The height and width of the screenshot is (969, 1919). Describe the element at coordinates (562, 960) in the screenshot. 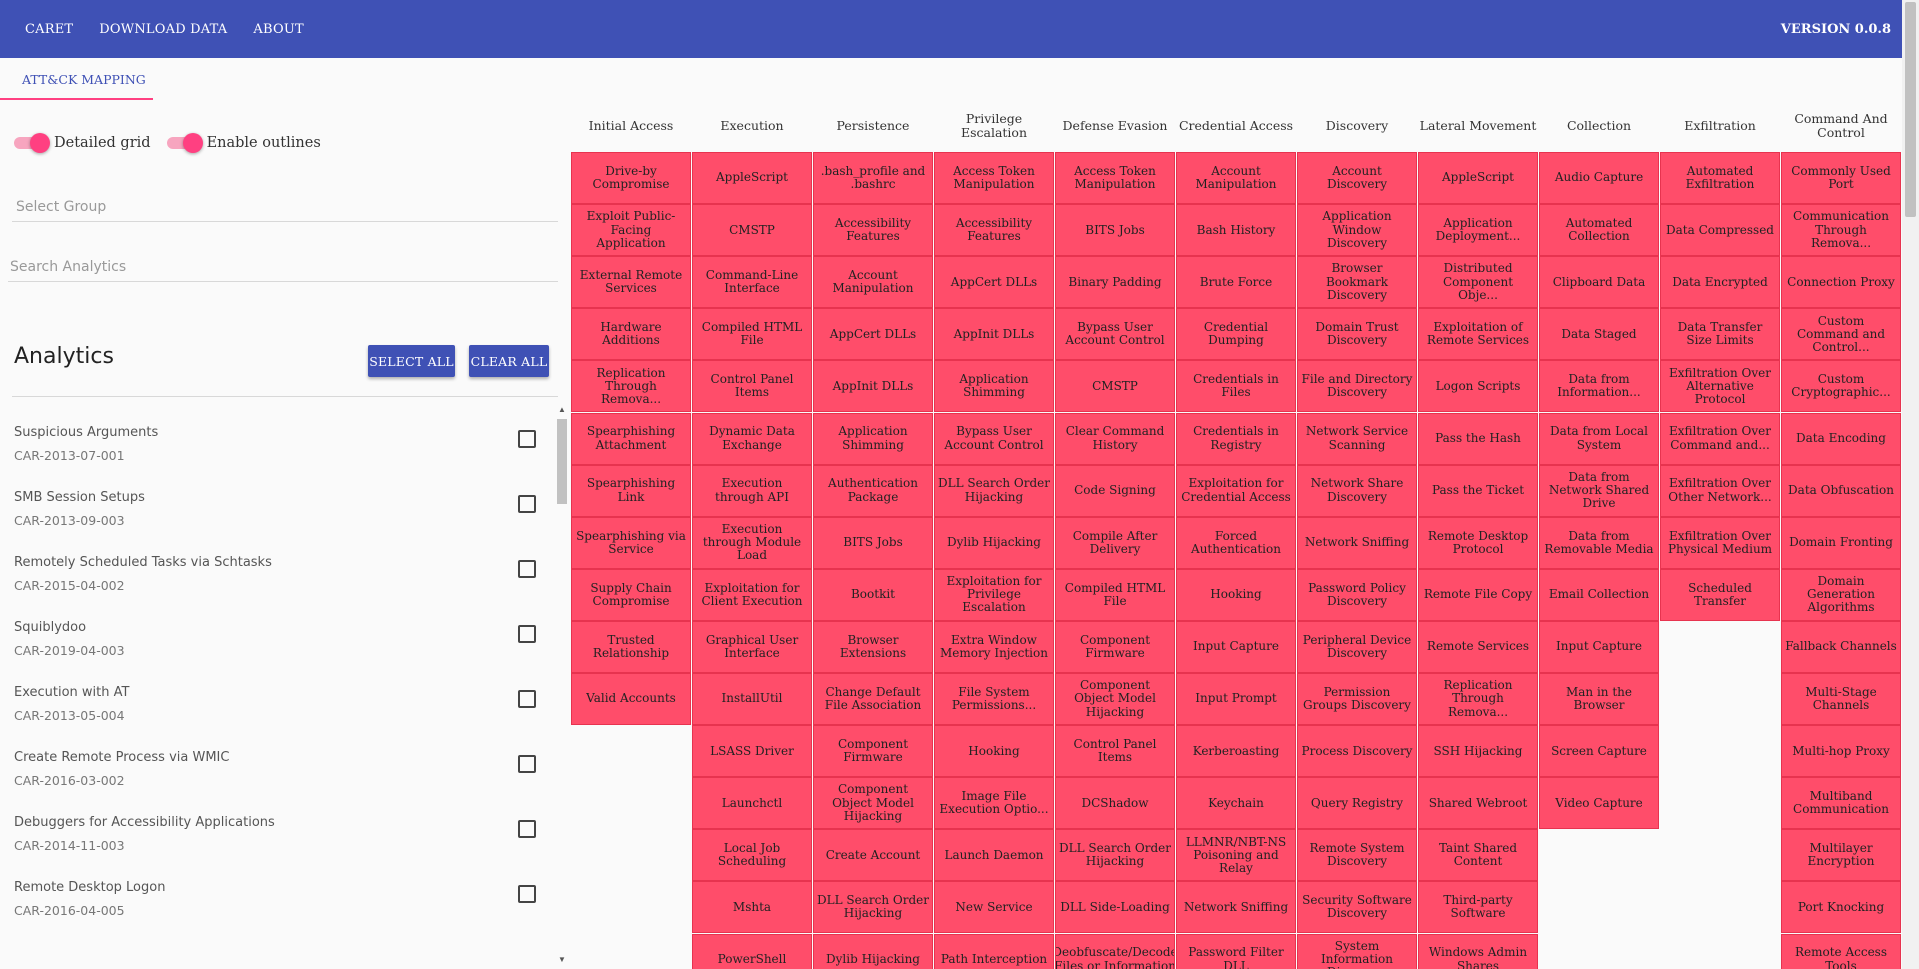

I see `scroll-down-arrow-icon: ▼` at that location.